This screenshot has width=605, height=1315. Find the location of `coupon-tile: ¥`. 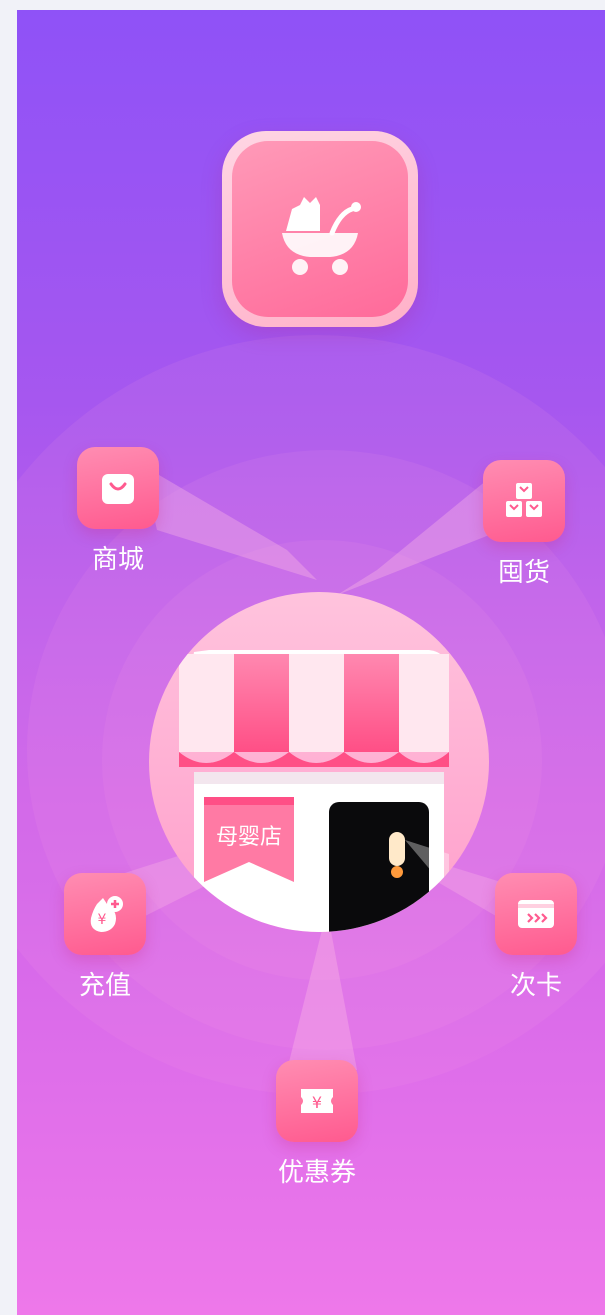

coupon-tile: ¥ is located at coordinates (317, 1101).